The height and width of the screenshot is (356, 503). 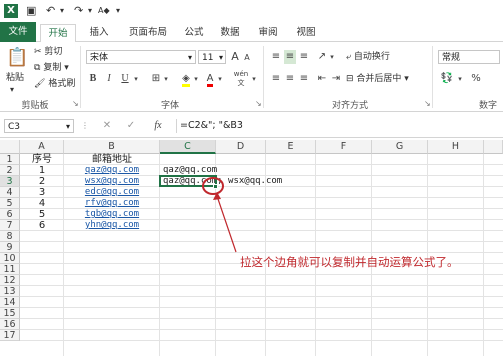 What do you see at coordinates (304, 57) in the screenshot?
I see `align-bottom-icon: ≡` at bounding box center [304, 57].